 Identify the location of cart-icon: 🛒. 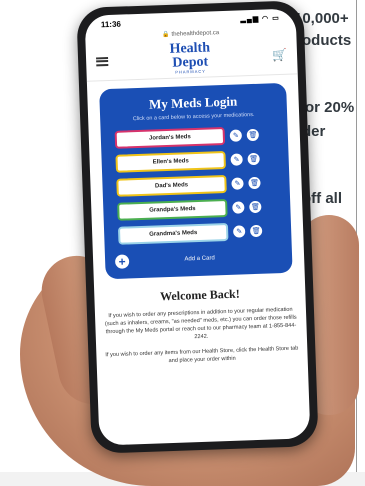
(279, 55).